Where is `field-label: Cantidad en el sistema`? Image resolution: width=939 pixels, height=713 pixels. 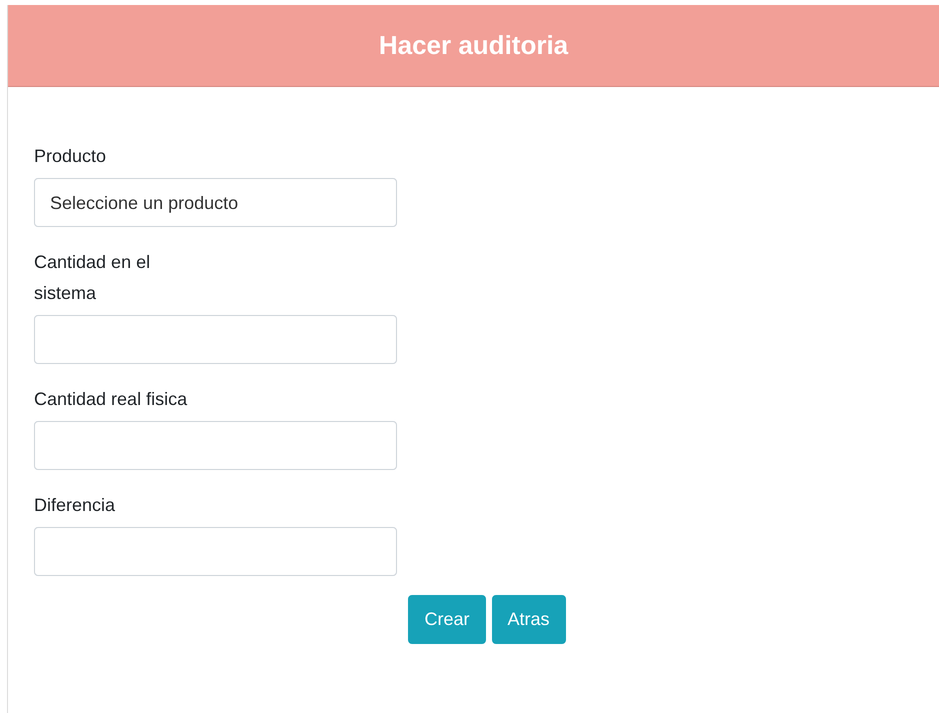 field-label: Cantidad en el sistema is located at coordinates (93, 278).